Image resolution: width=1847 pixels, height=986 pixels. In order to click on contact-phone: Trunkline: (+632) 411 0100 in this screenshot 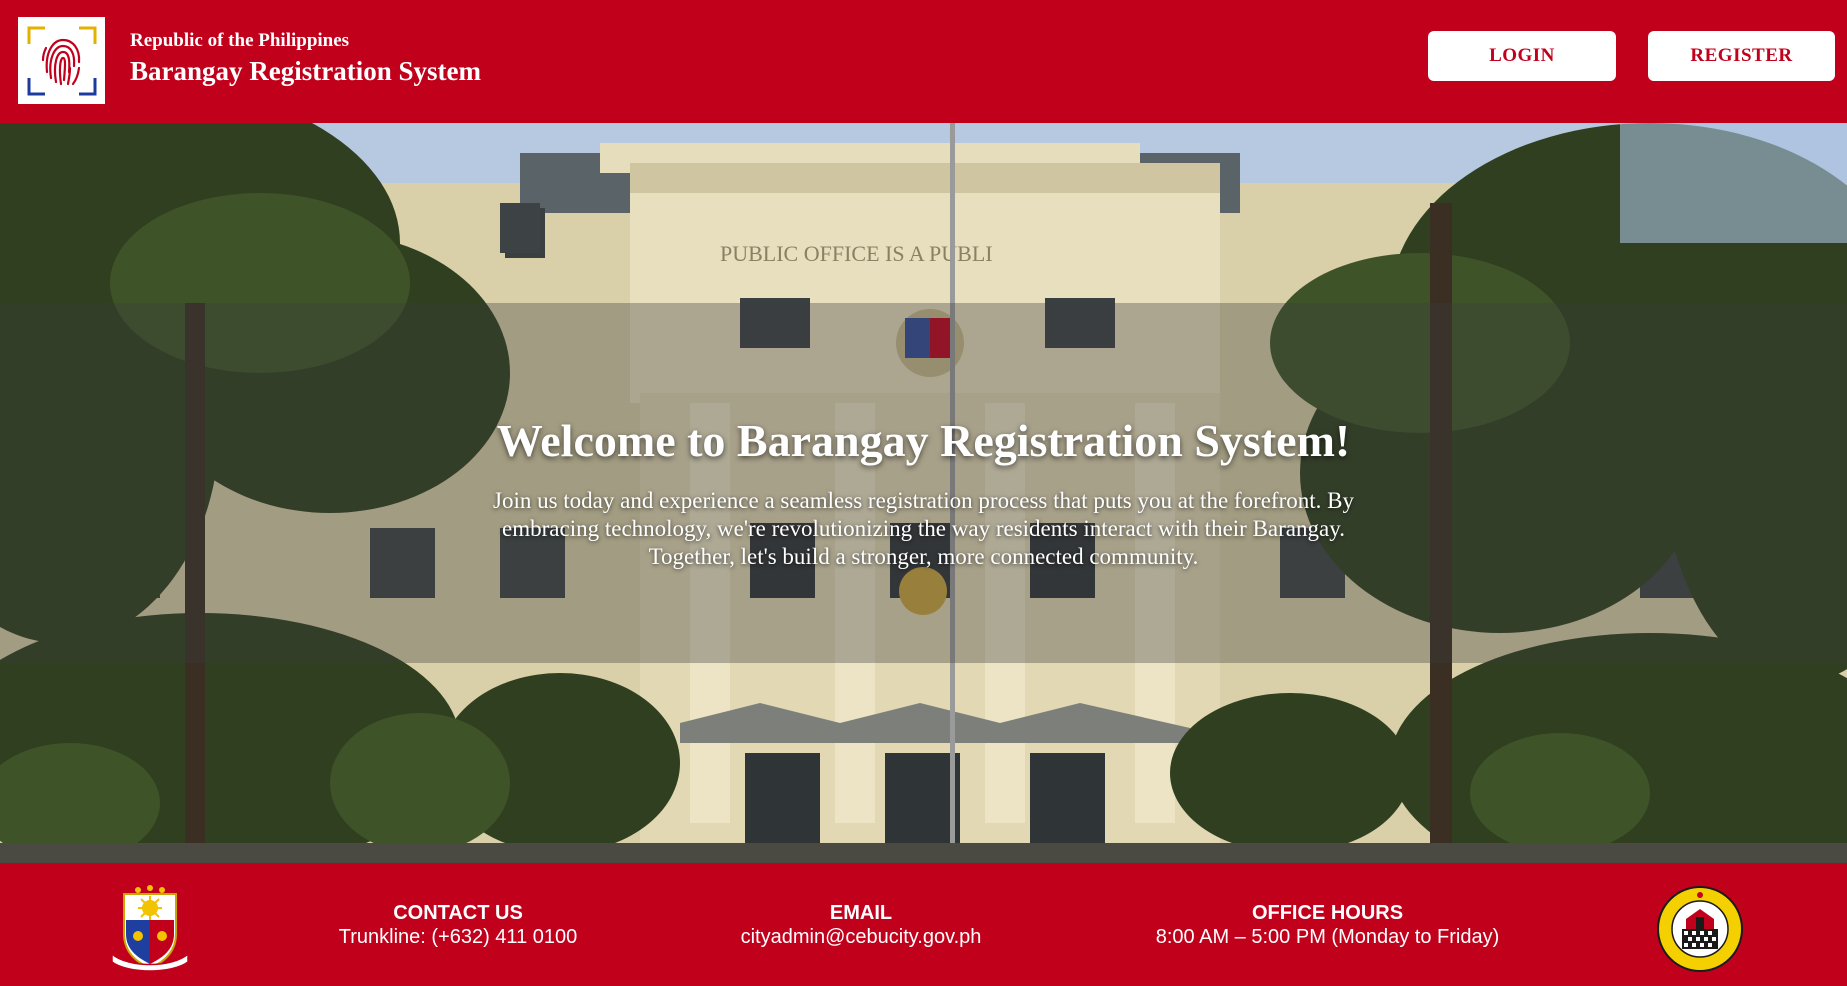, I will do `click(458, 937)`.